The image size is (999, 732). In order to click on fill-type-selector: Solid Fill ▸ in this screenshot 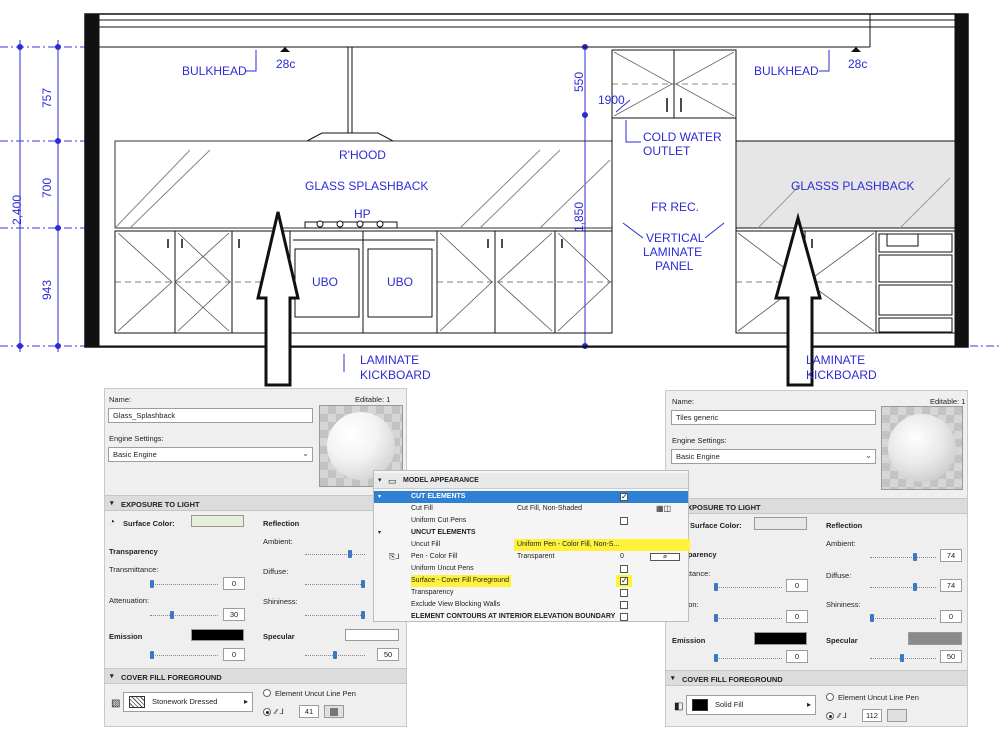, I will do `click(751, 705)`.